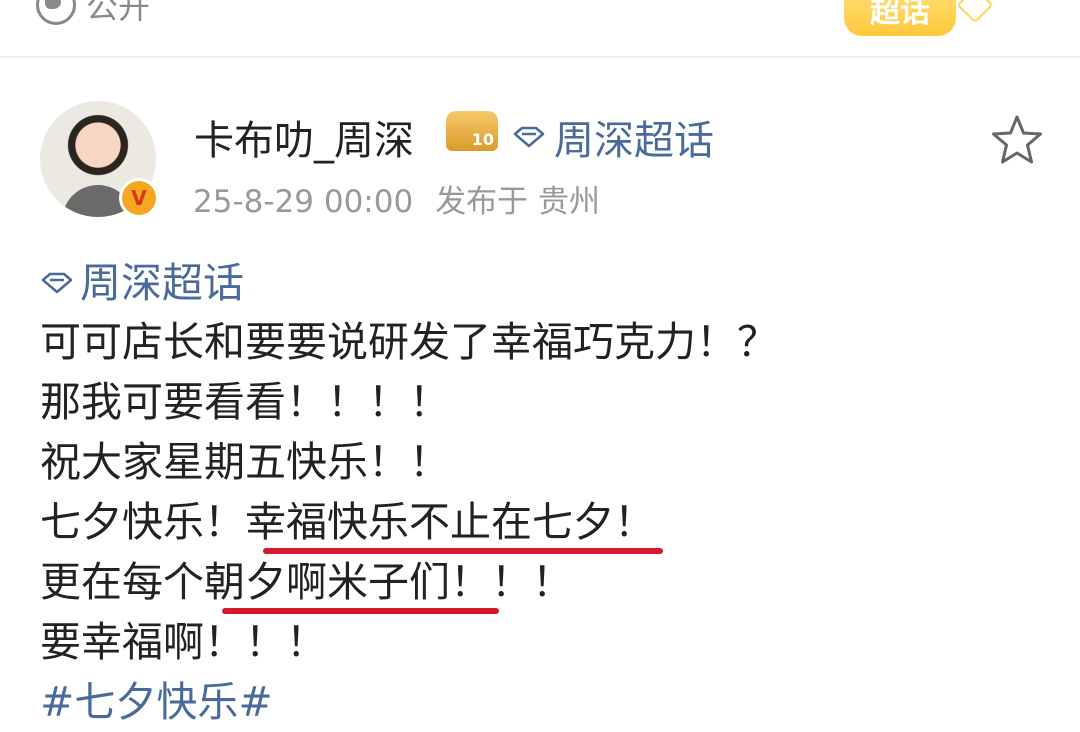 This screenshot has height=732, width=1080. What do you see at coordinates (454, 523) in the screenshot?
I see `underlined-text: 幸福快乐不止在七夕！` at bounding box center [454, 523].